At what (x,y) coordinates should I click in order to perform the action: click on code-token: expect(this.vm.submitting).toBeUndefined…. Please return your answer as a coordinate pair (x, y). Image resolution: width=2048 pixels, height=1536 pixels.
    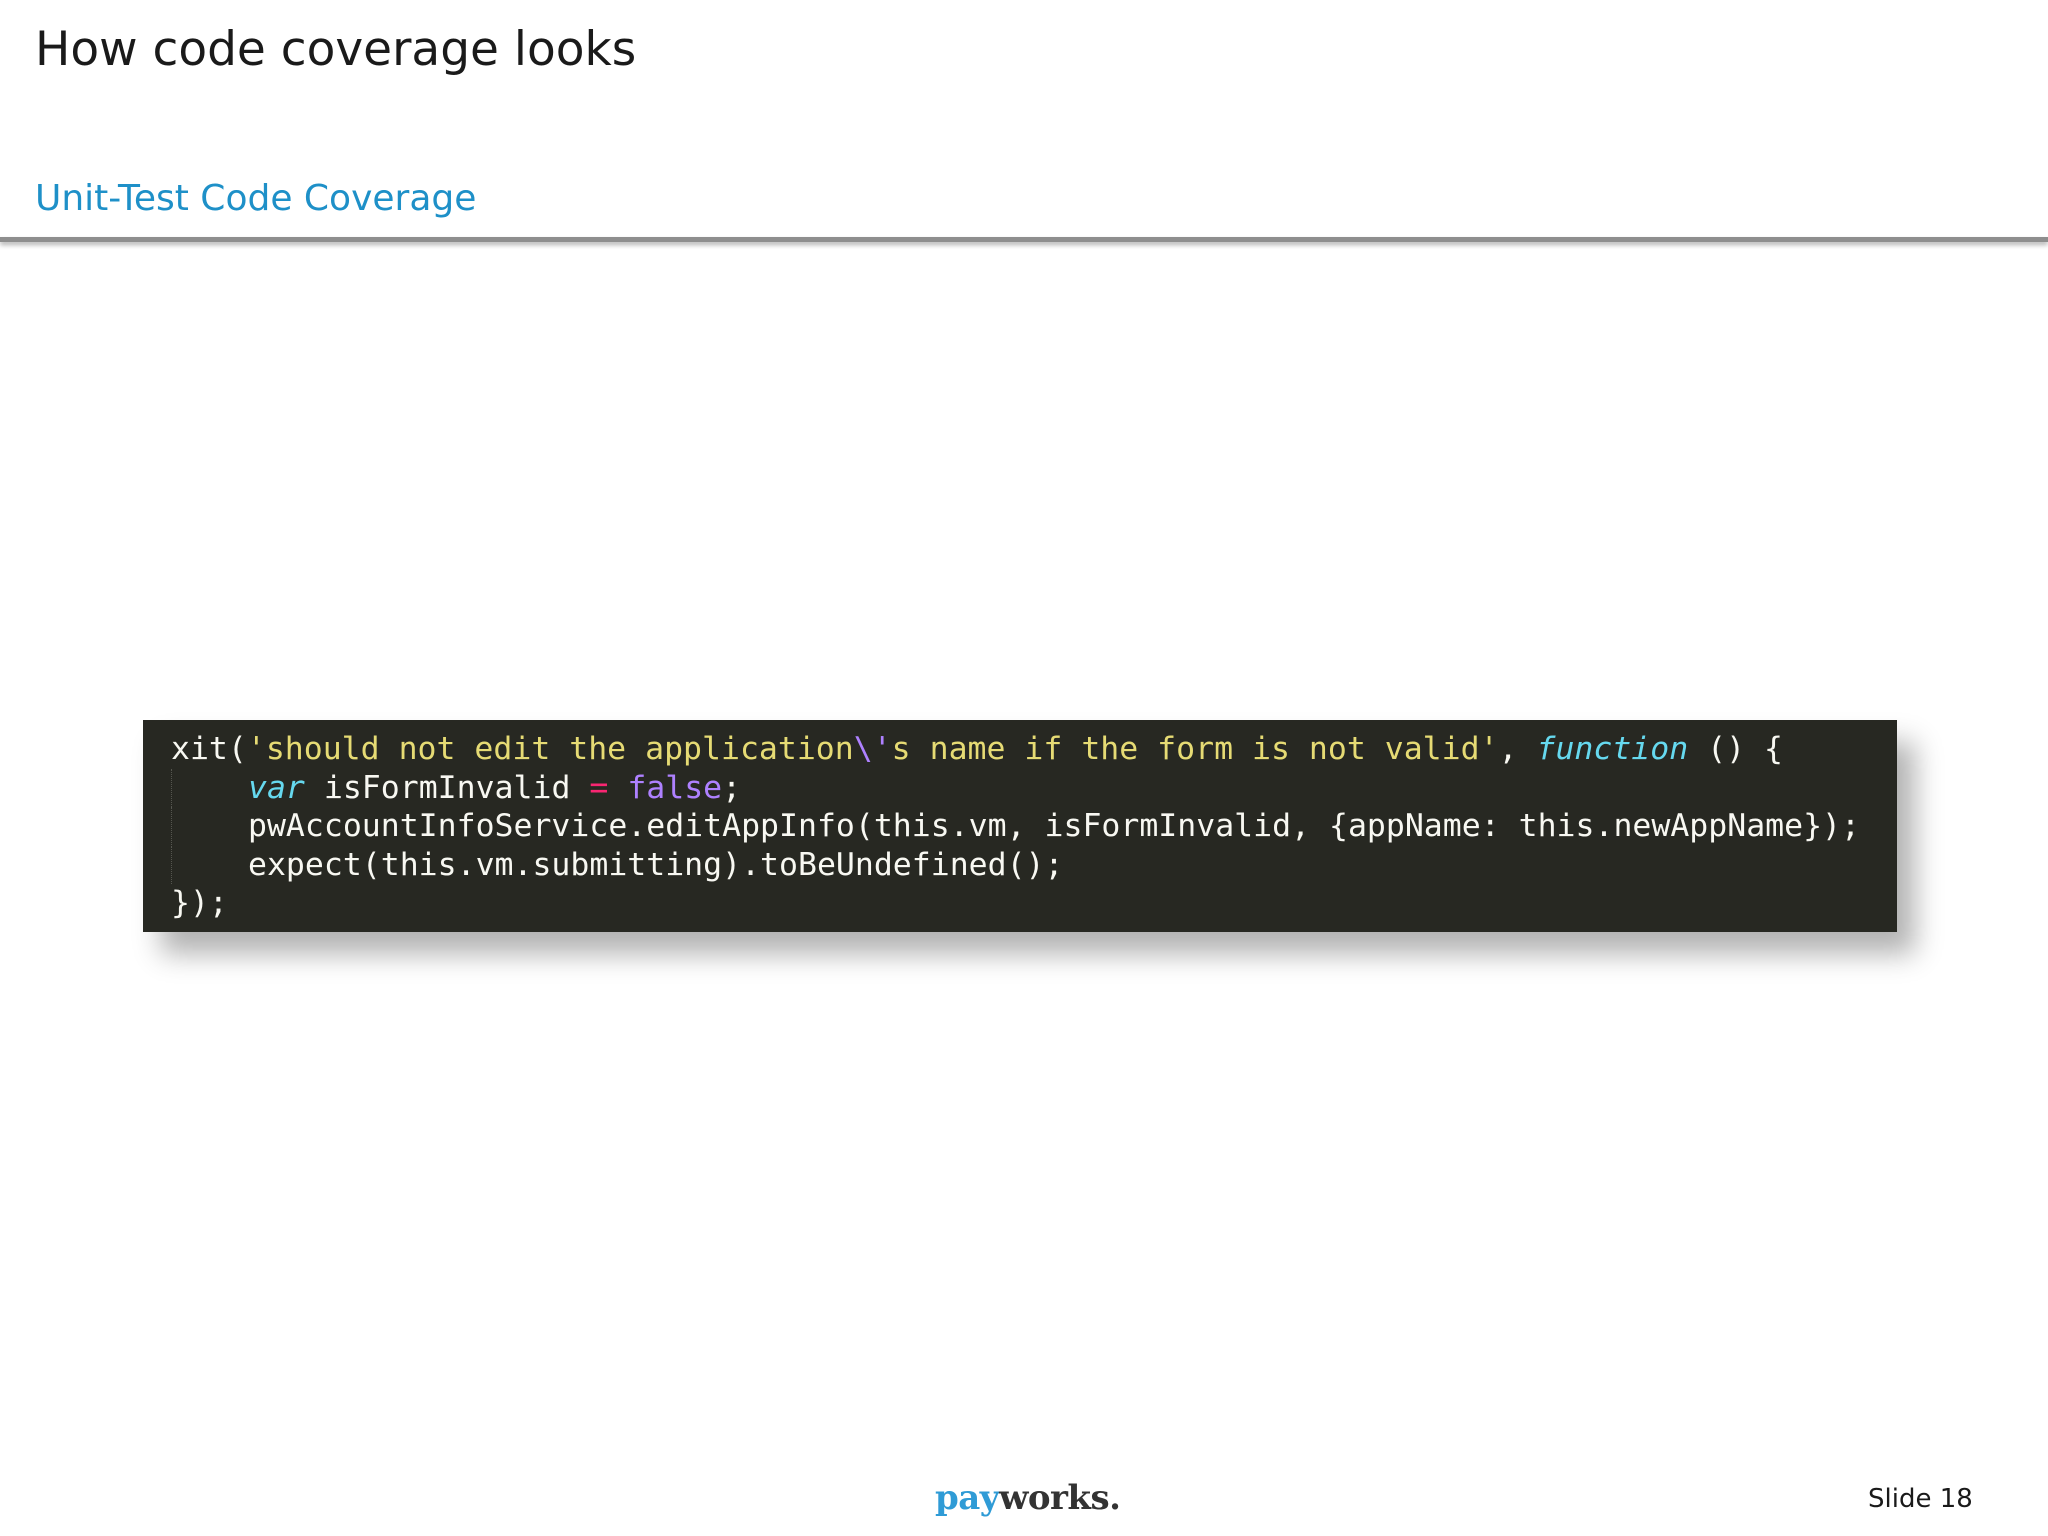
    Looking at the image, I should click on (656, 864).